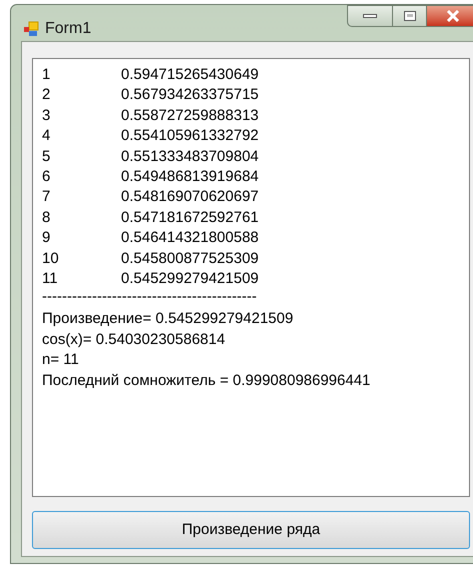 The width and height of the screenshot is (473, 568). I want to click on row-value: 0.594715265430649, so click(190, 75).